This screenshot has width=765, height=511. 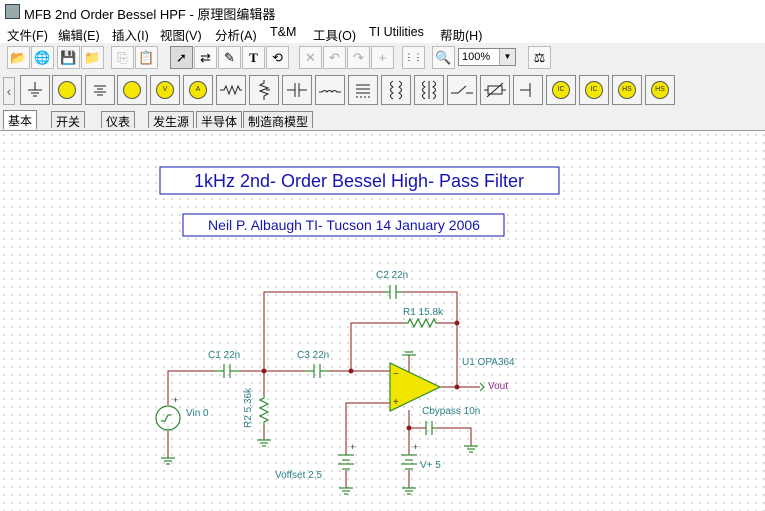 What do you see at coordinates (392, 275) in the screenshot?
I see `label-c2: C2 22n` at bounding box center [392, 275].